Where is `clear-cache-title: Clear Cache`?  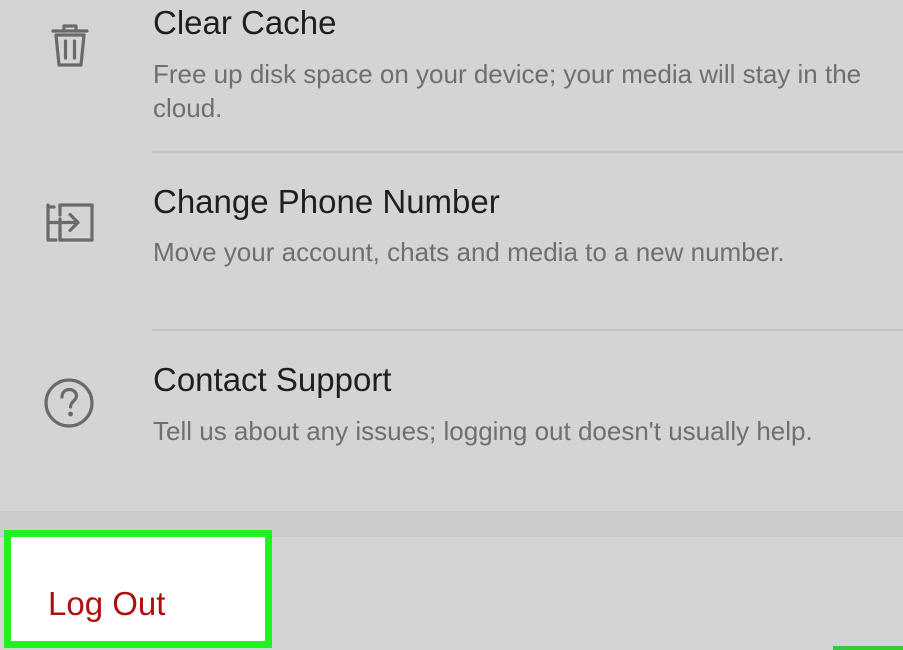
clear-cache-title: Clear Cache is located at coordinates (245, 22).